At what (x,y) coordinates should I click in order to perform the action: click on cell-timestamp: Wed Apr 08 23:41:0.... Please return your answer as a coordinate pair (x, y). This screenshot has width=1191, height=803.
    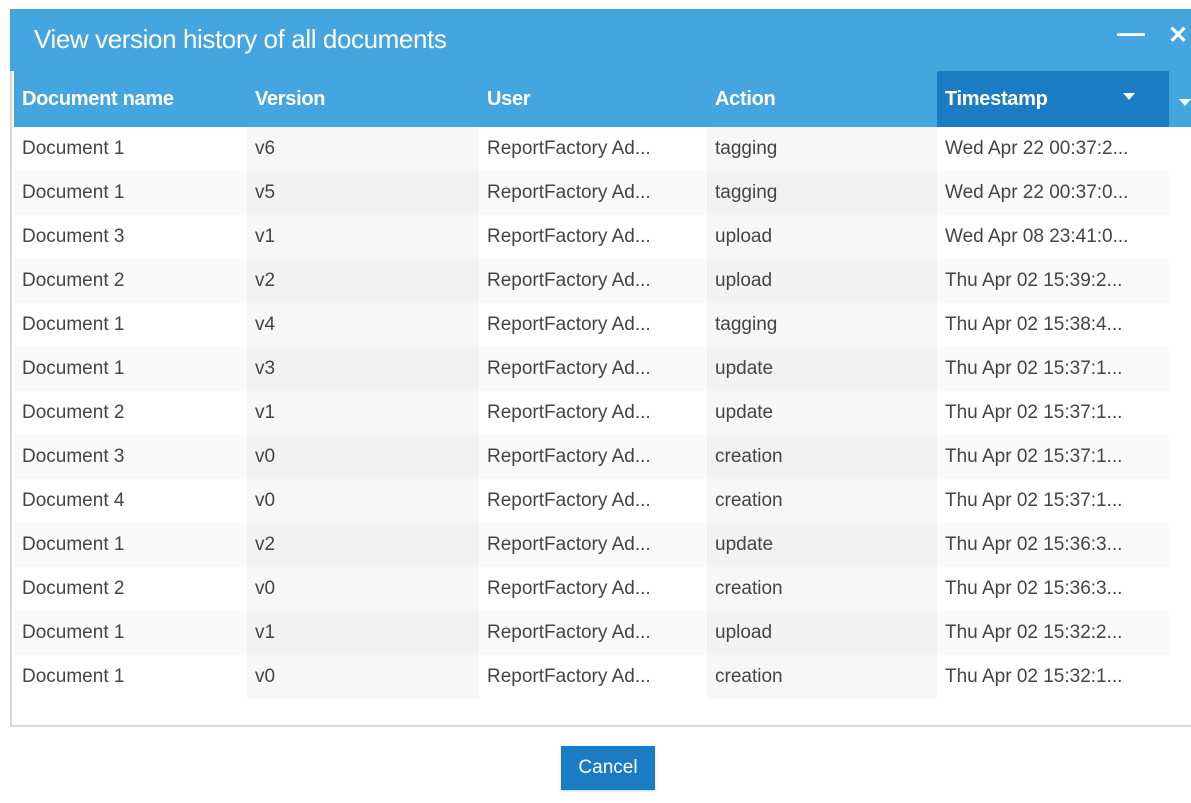
    Looking at the image, I should click on (1037, 236).